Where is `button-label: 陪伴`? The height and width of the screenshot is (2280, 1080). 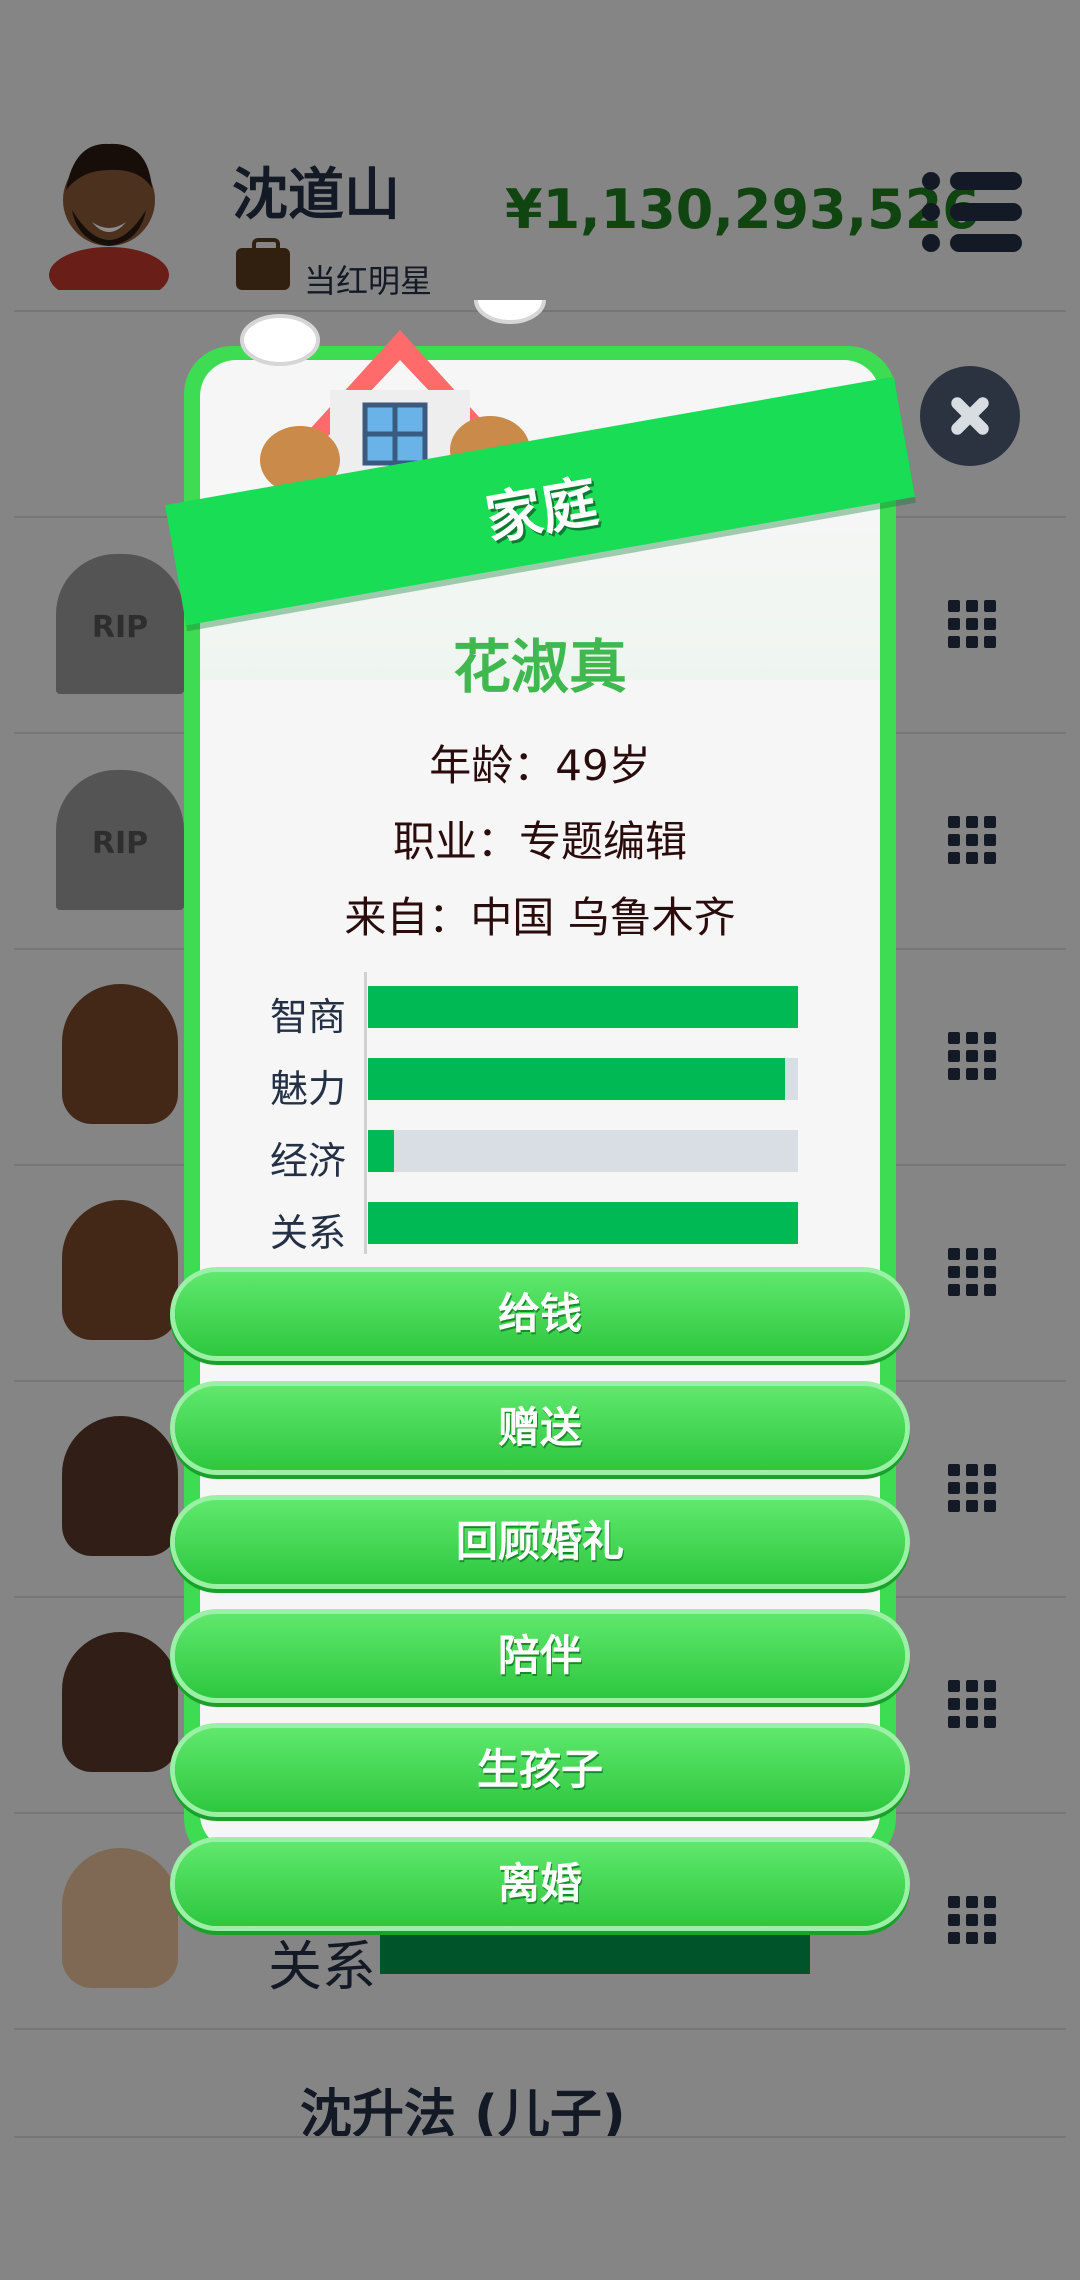
button-label: 陪伴 is located at coordinates (539, 1655).